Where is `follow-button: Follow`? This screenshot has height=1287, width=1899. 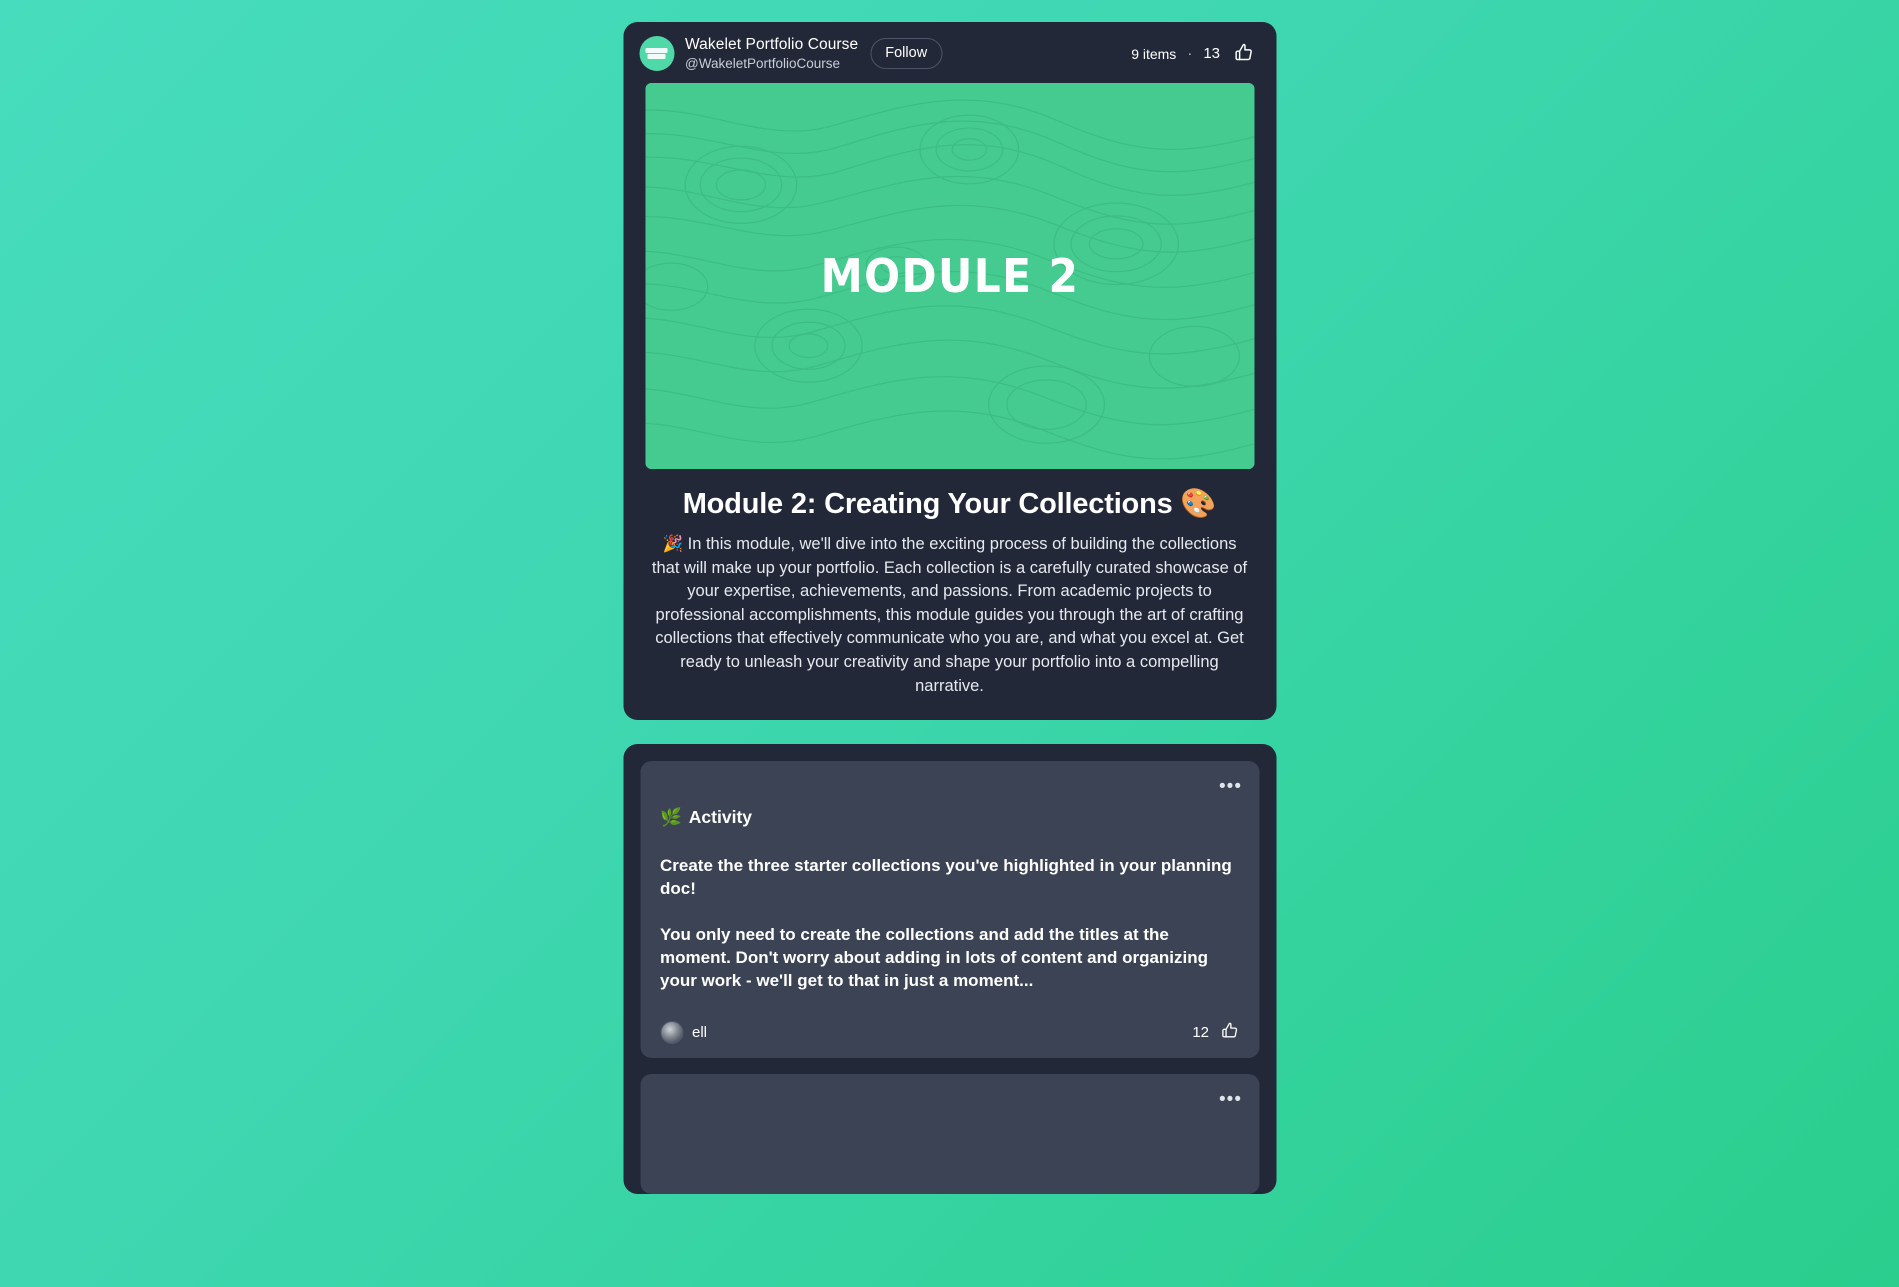 follow-button: Follow is located at coordinates (906, 53).